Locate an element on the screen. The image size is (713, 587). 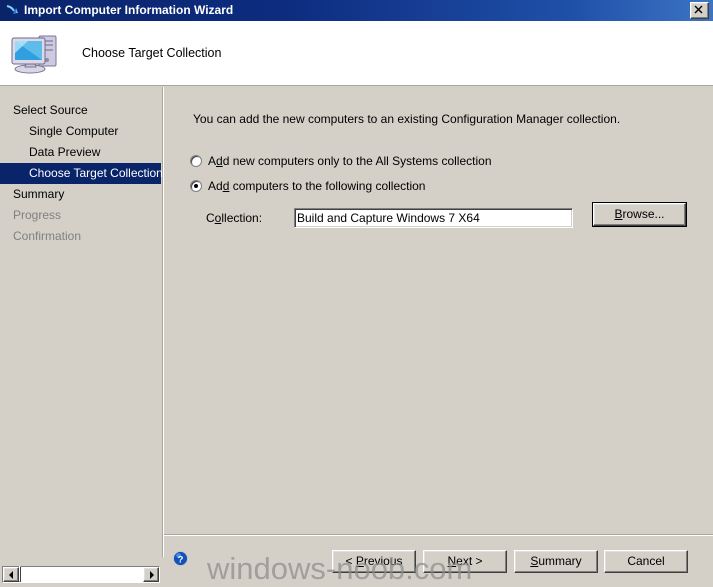
computer-icon is located at coordinates (36, 53).